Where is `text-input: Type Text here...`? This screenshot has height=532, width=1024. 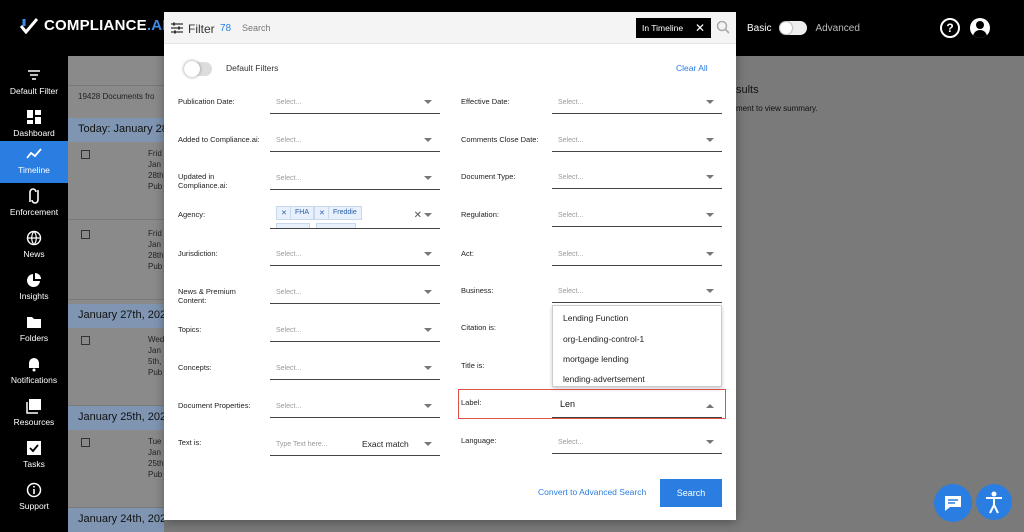 text-input: Type Text here... is located at coordinates (302, 444).